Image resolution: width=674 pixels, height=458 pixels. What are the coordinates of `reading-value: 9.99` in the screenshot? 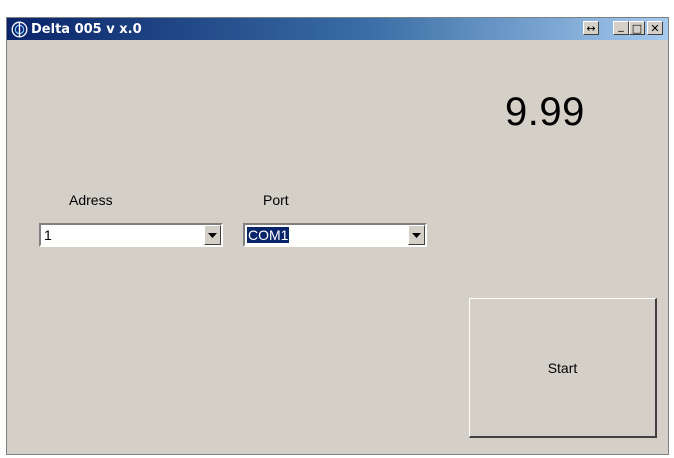 It's located at (545, 112).